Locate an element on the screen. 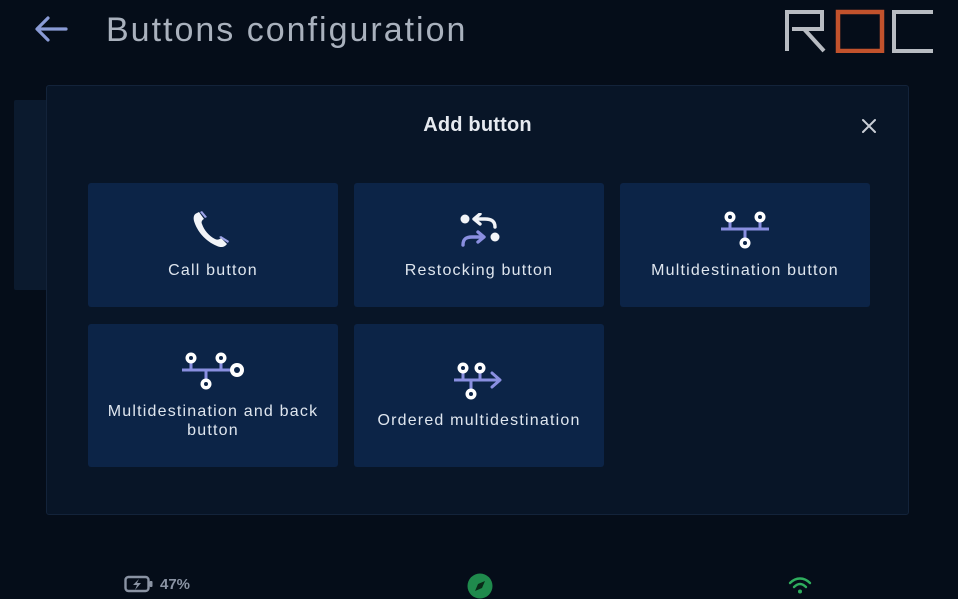  ordered-multidestination-label: Ordered multidestination is located at coordinates (479, 420).